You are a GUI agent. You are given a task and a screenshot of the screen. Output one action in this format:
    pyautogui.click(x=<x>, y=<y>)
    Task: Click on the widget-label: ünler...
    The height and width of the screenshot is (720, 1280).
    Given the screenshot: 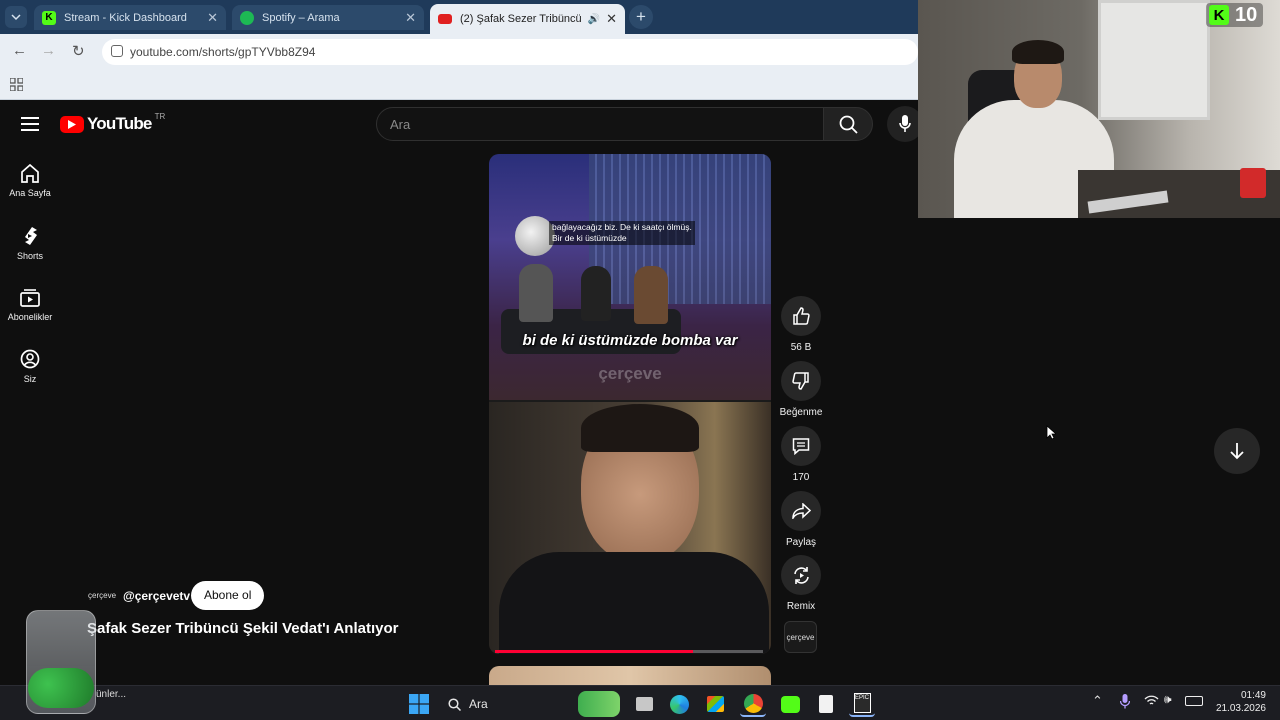 What is the action you would take?
    pyautogui.click(x=111, y=694)
    